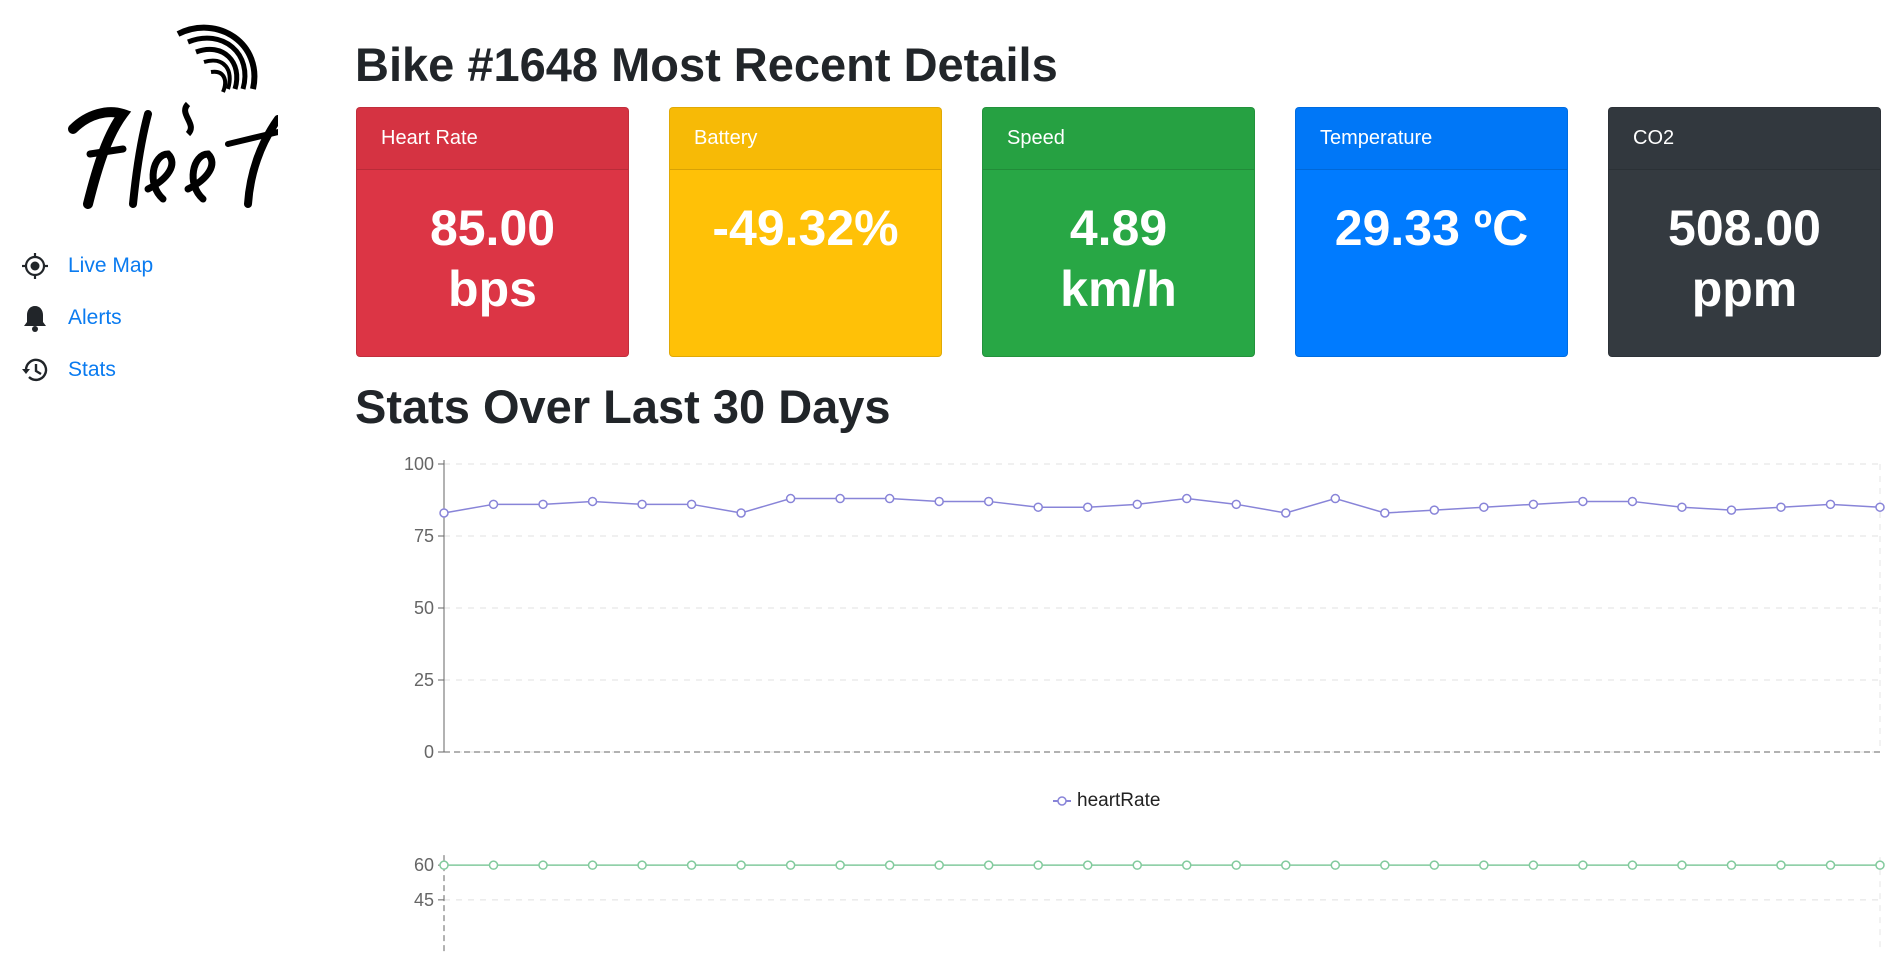  Describe the element at coordinates (492, 228) in the screenshot. I see `card-value: 85.00` at that location.